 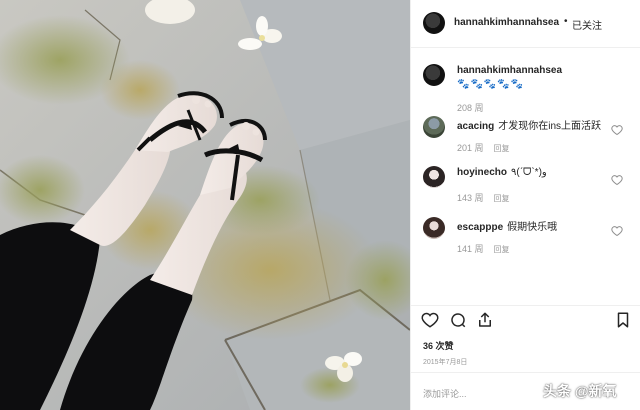 What do you see at coordinates (506, 22) in the screenshot?
I see `author-username: hannahkimhannahsea` at bounding box center [506, 22].